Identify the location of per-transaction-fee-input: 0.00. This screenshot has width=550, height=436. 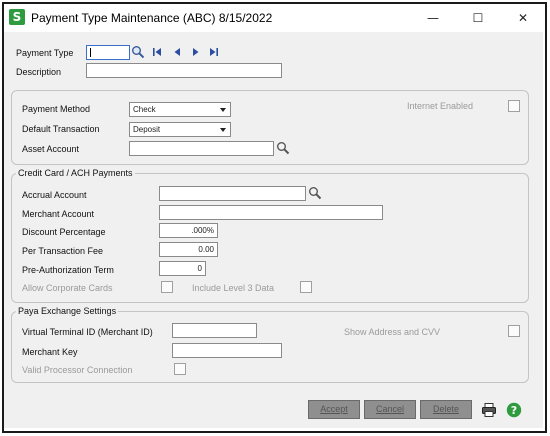
(188, 249).